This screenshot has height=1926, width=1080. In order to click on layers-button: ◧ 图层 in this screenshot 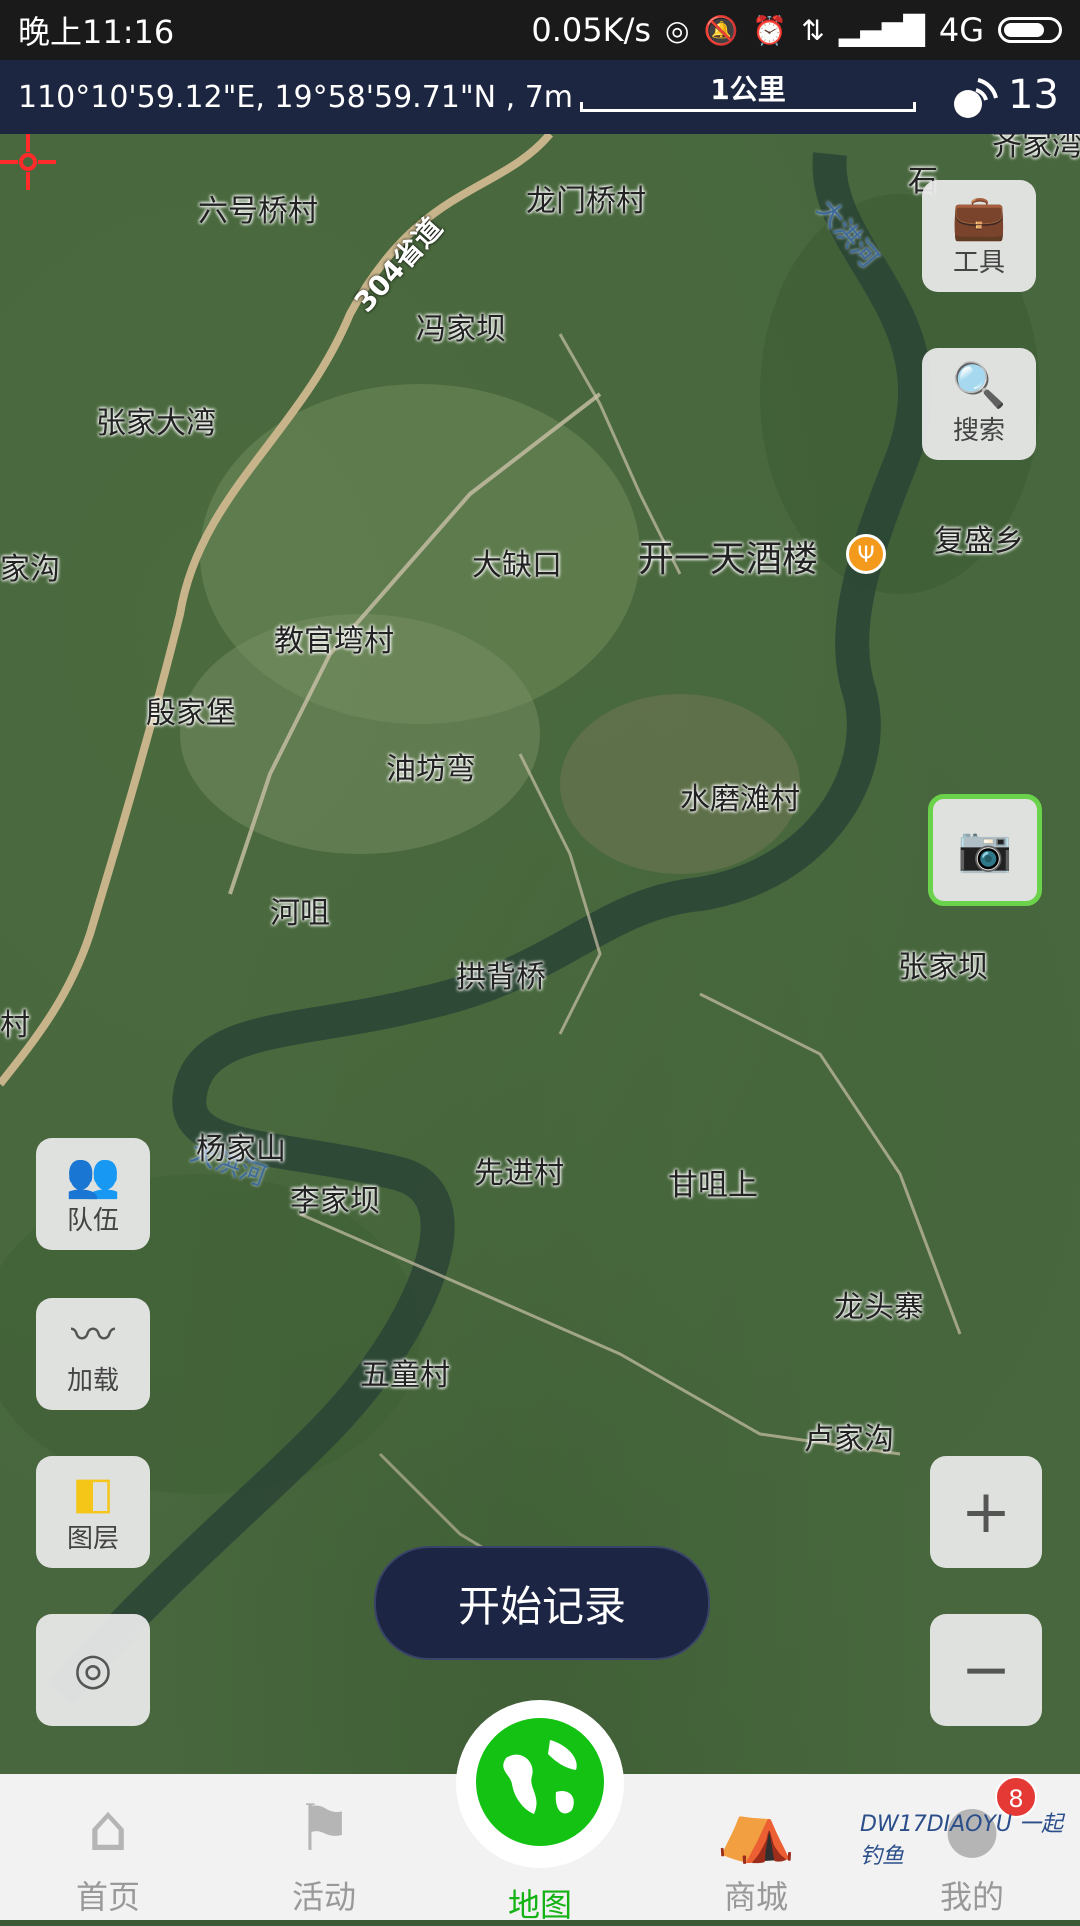, I will do `click(93, 1512)`.